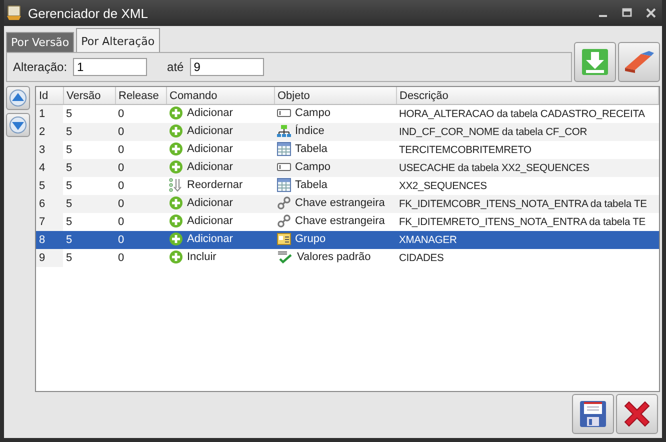  What do you see at coordinates (627, 13) in the screenshot?
I see `maximize-icon` at bounding box center [627, 13].